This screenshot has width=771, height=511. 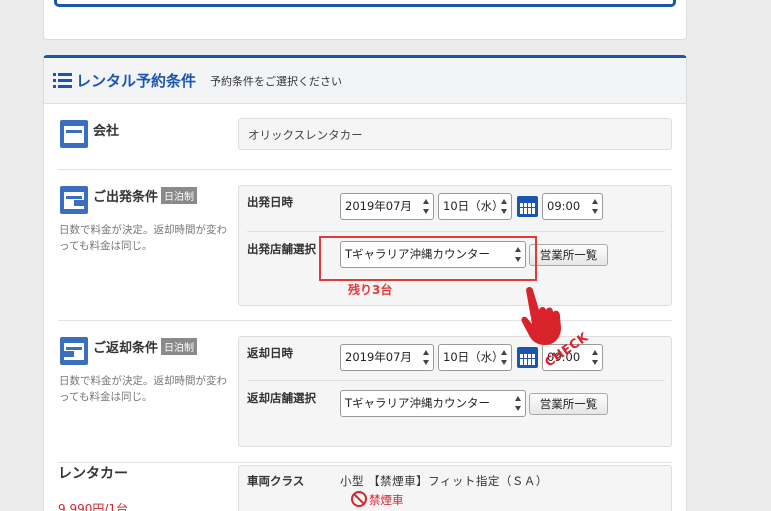 I want to click on car-box: 車両クラス 小型 【禁煙車】フィット指定（ＳＡ） 禁煙車, so click(x=455, y=488).